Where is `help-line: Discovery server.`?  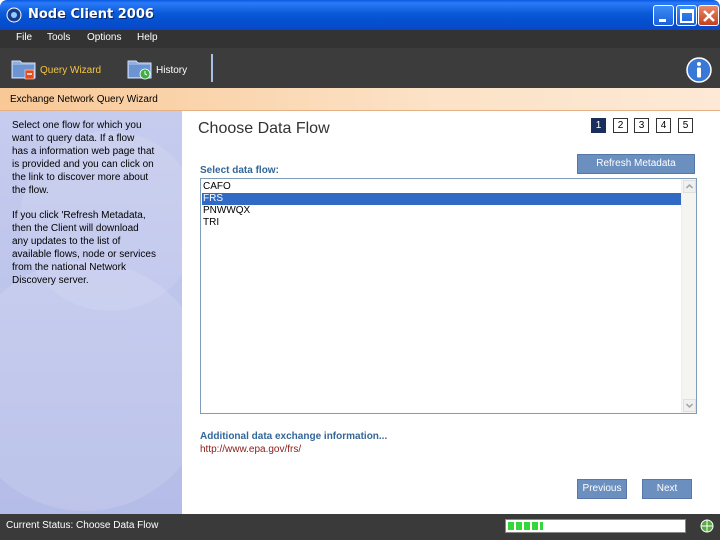
help-line: Discovery server. is located at coordinates (50, 280).